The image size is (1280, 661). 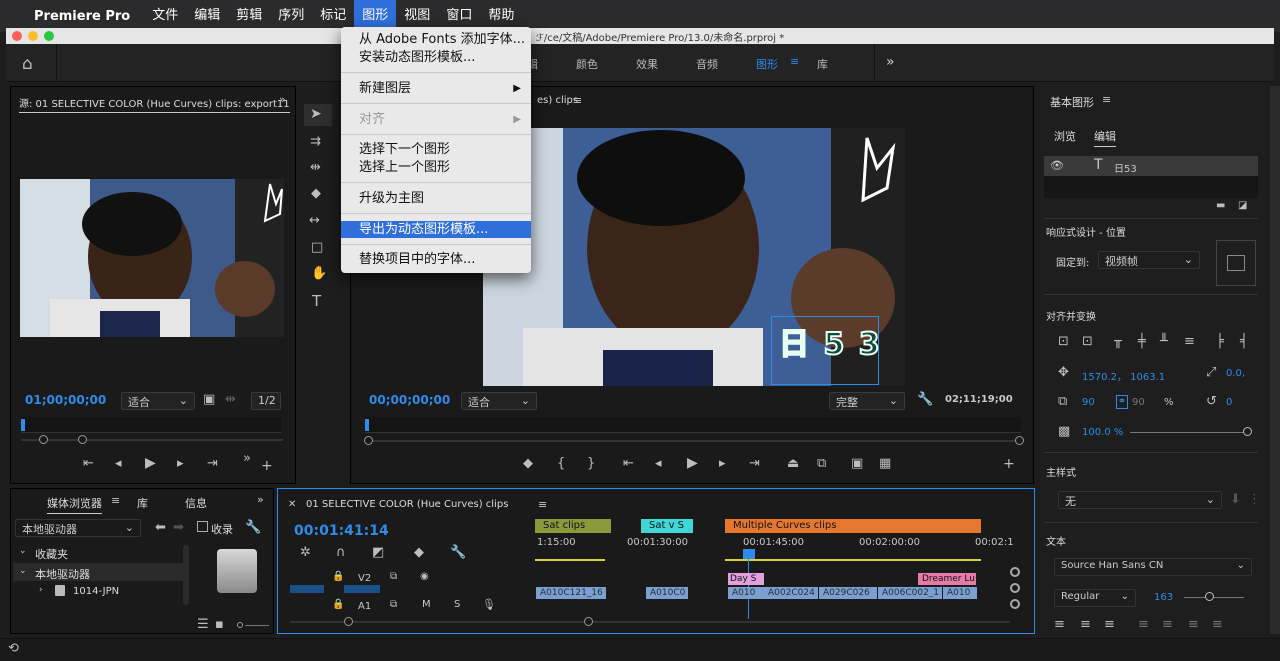 I want to click on adjustment-clip: Sat clips, so click(x=573, y=526).